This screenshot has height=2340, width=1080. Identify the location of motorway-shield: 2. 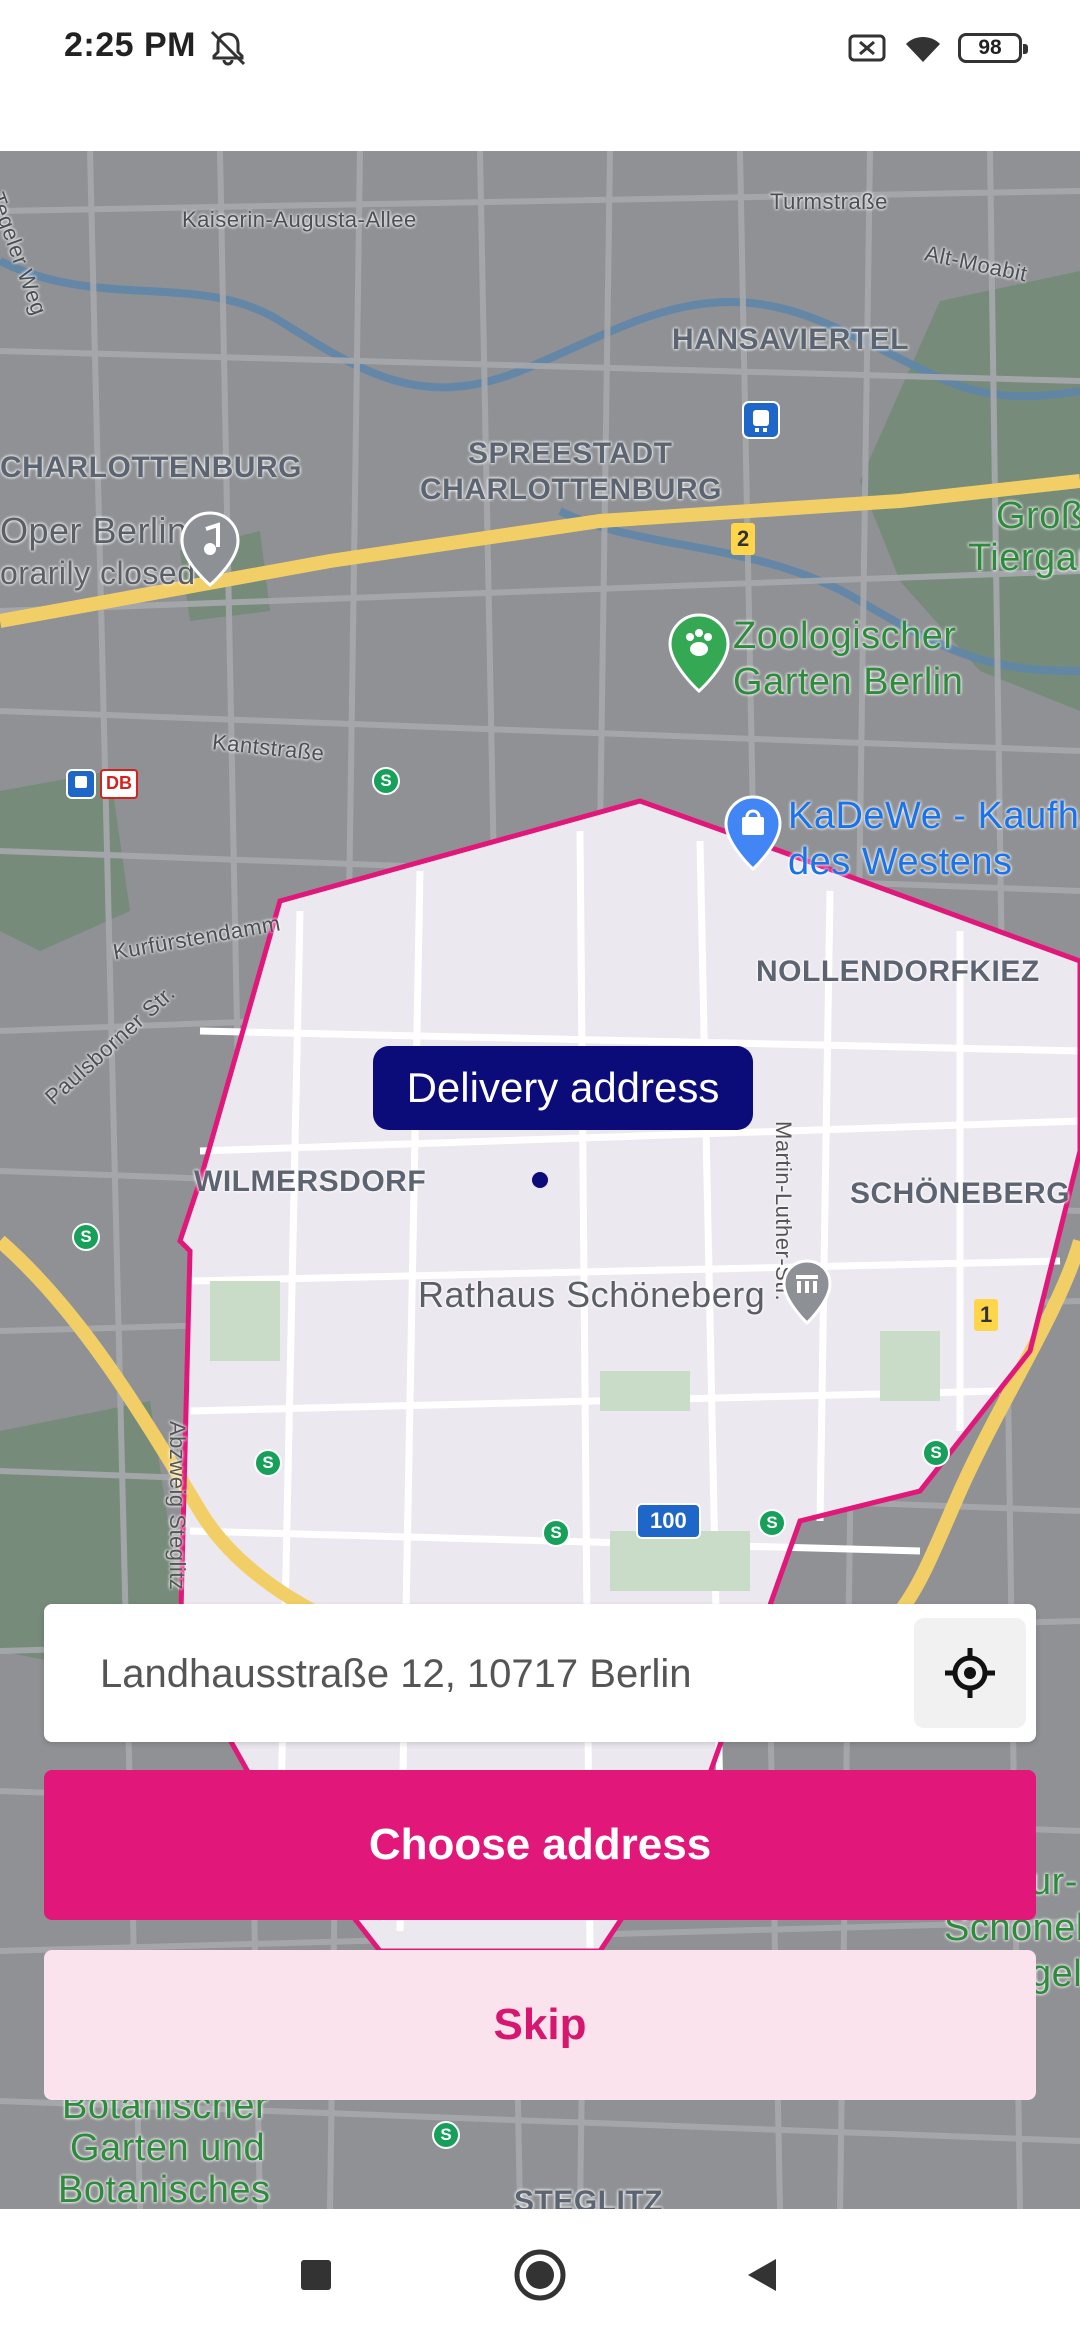
(743, 539).